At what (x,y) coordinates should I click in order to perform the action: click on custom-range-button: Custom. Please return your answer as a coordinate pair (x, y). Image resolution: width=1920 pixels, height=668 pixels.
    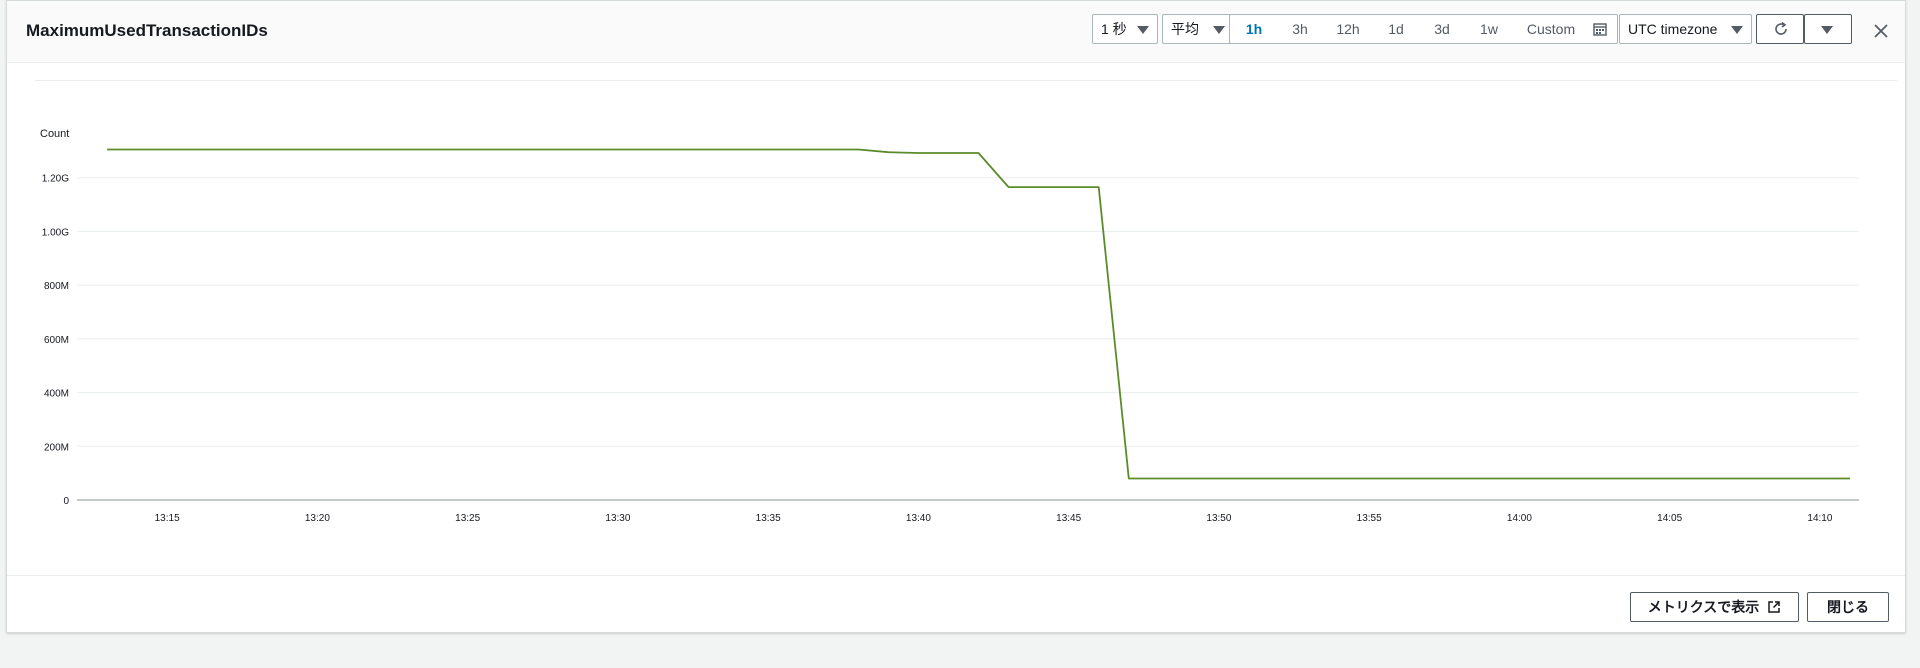
    Looking at the image, I should click on (1551, 29).